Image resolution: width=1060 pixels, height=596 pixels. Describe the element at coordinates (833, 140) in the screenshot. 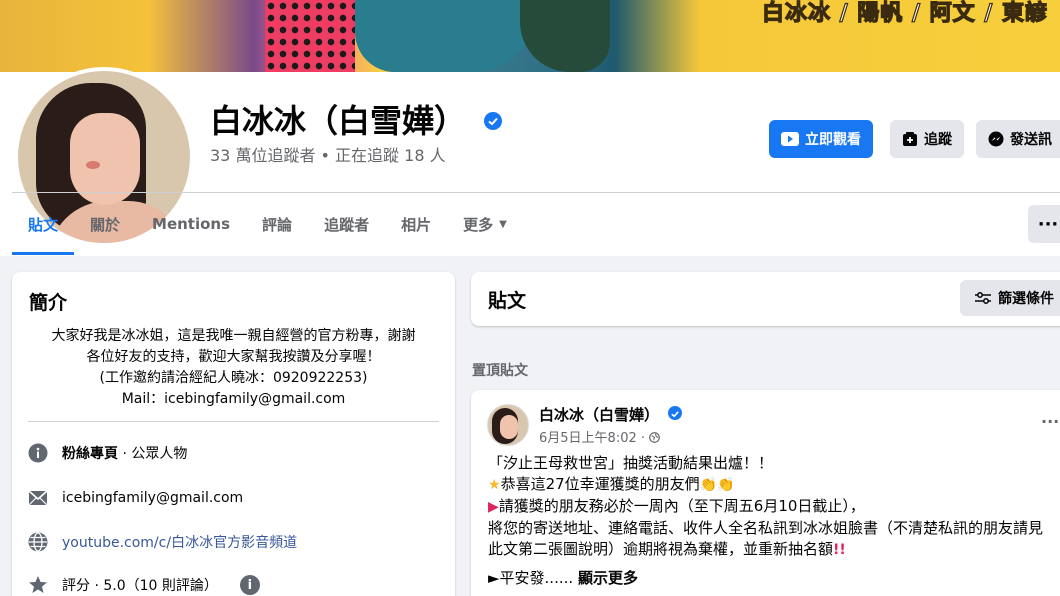

I see `watch-now-label: 立即觀看` at that location.